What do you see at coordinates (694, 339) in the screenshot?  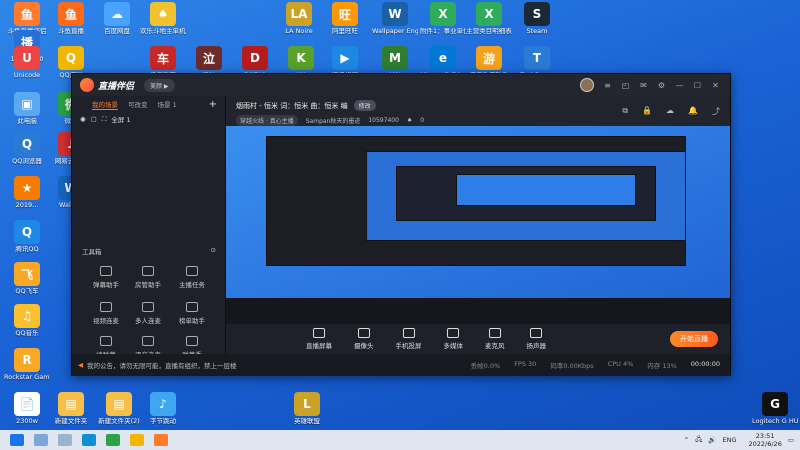 I see `start-live-button: 开始直播` at bounding box center [694, 339].